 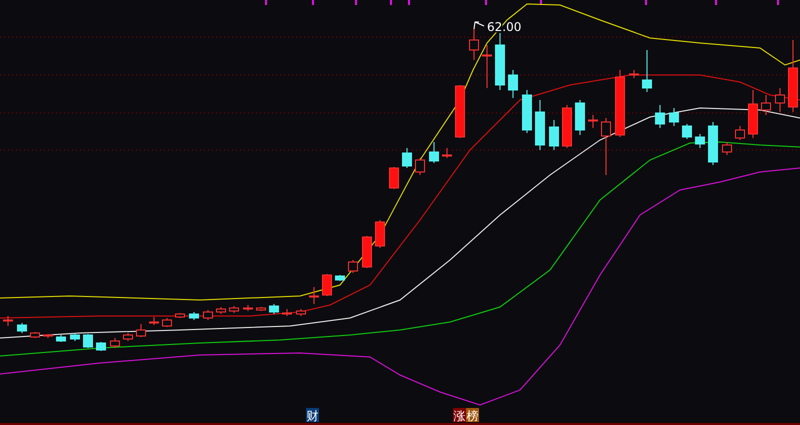 What do you see at coordinates (459, 415) in the screenshot?
I see `badge: 涨` at bounding box center [459, 415].